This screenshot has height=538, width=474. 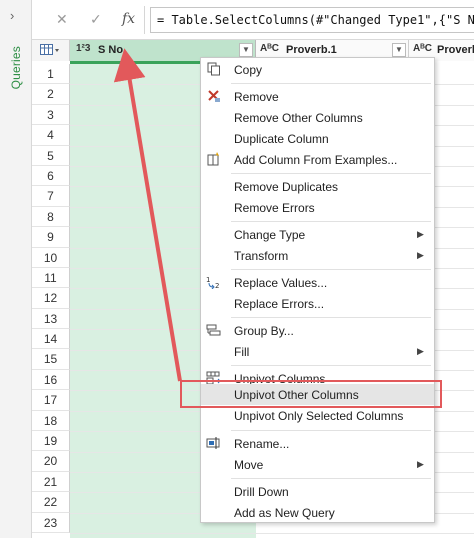 What do you see at coordinates (286, 187) in the screenshot?
I see `menu-item-label: Remove Duplicates` at bounding box center [286, 187].